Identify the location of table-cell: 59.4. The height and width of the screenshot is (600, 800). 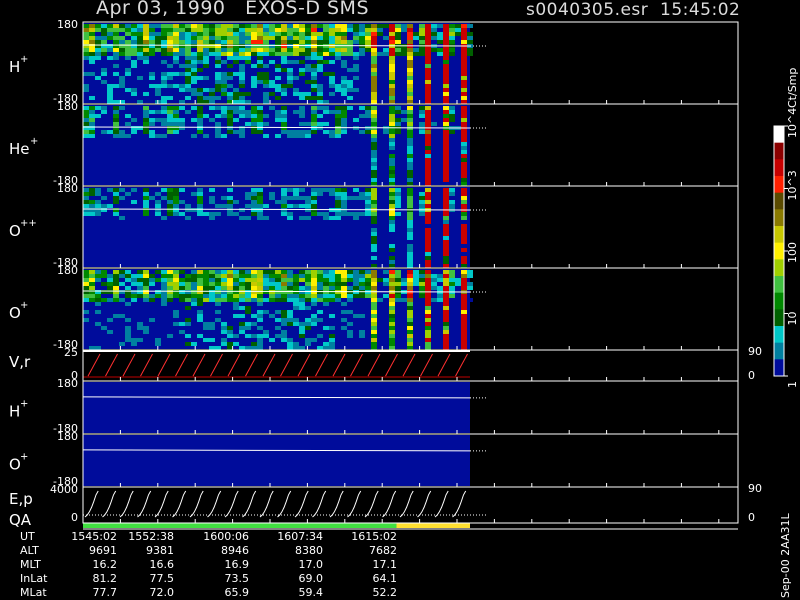
(311, 592).